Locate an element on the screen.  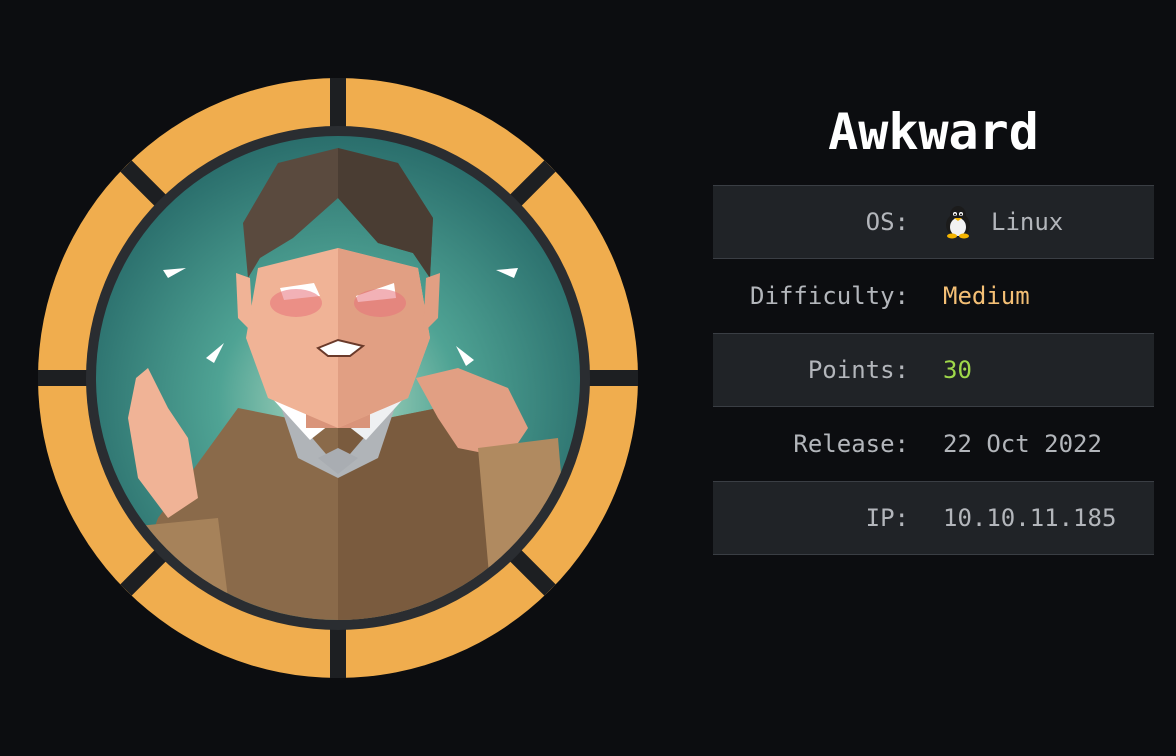
os-label: OS: is located at coordinates (887, 222).